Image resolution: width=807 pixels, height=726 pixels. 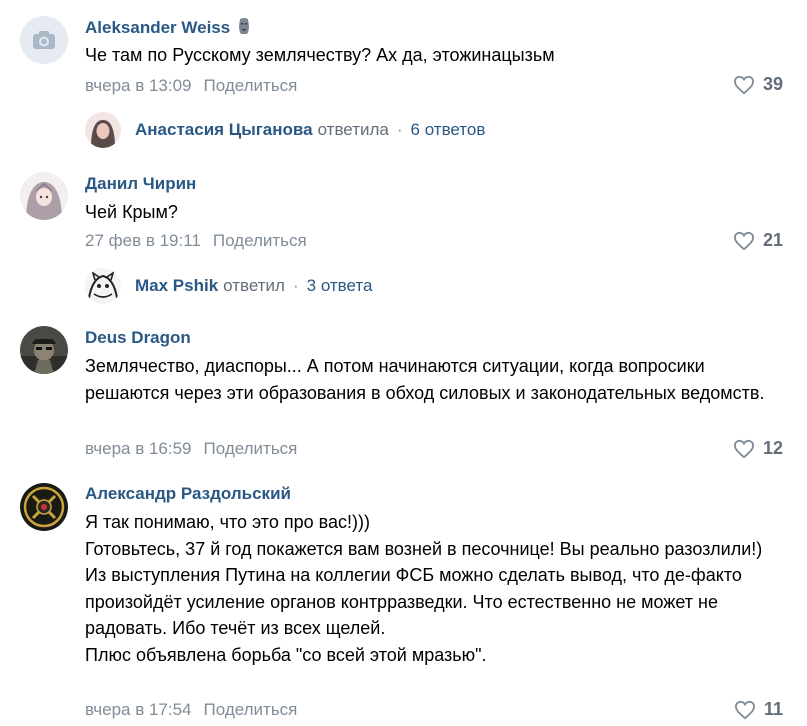 What do you see at coordinates (758, 84) in the screenshot?
I see `like-button: 39` at bounding box center [758, 84].